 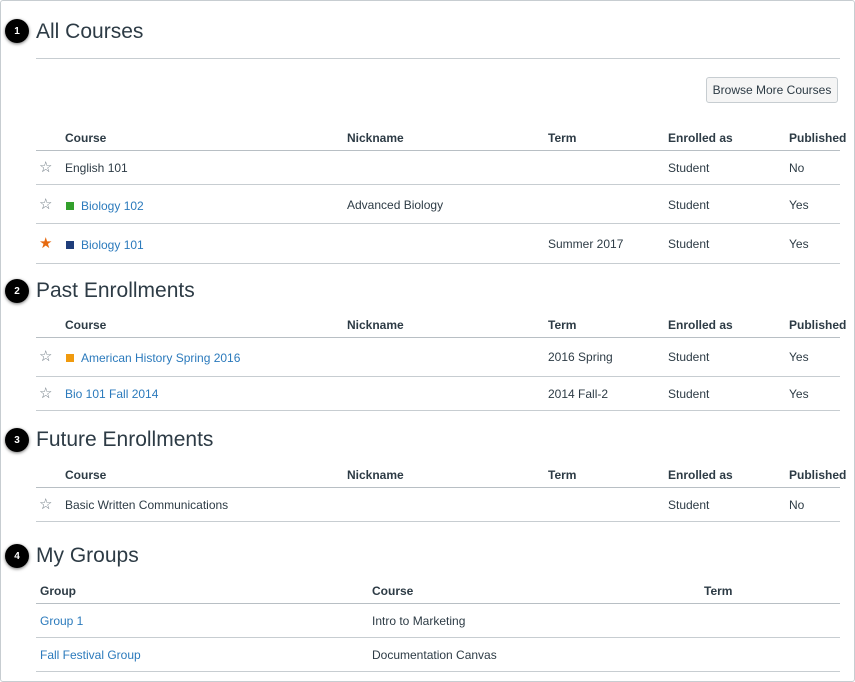 I want to click on past-enrollments-heading: Past Enrollments, so click(x=115, y=290).